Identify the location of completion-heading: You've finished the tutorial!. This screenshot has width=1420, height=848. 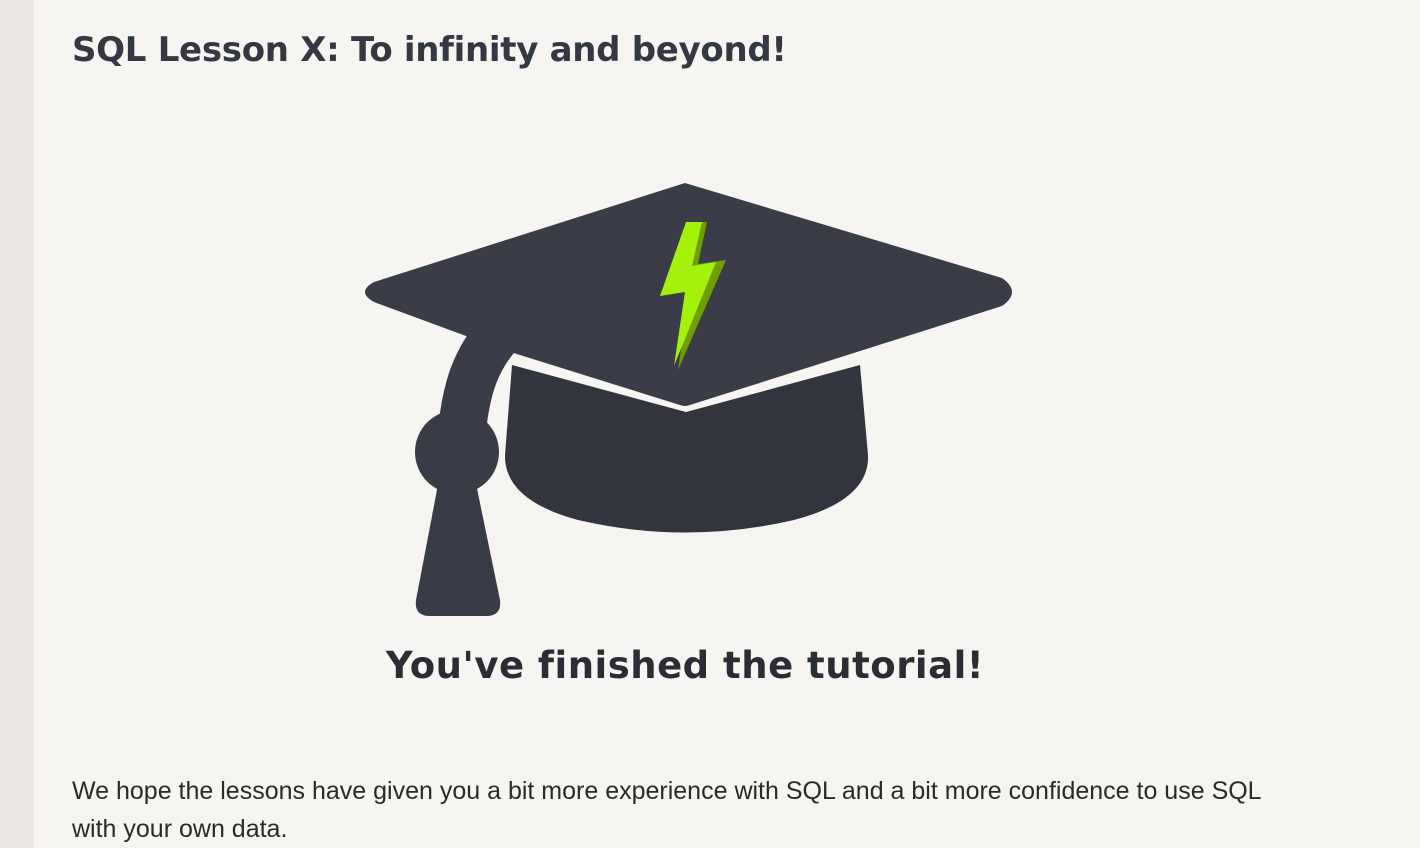
(685, 665).